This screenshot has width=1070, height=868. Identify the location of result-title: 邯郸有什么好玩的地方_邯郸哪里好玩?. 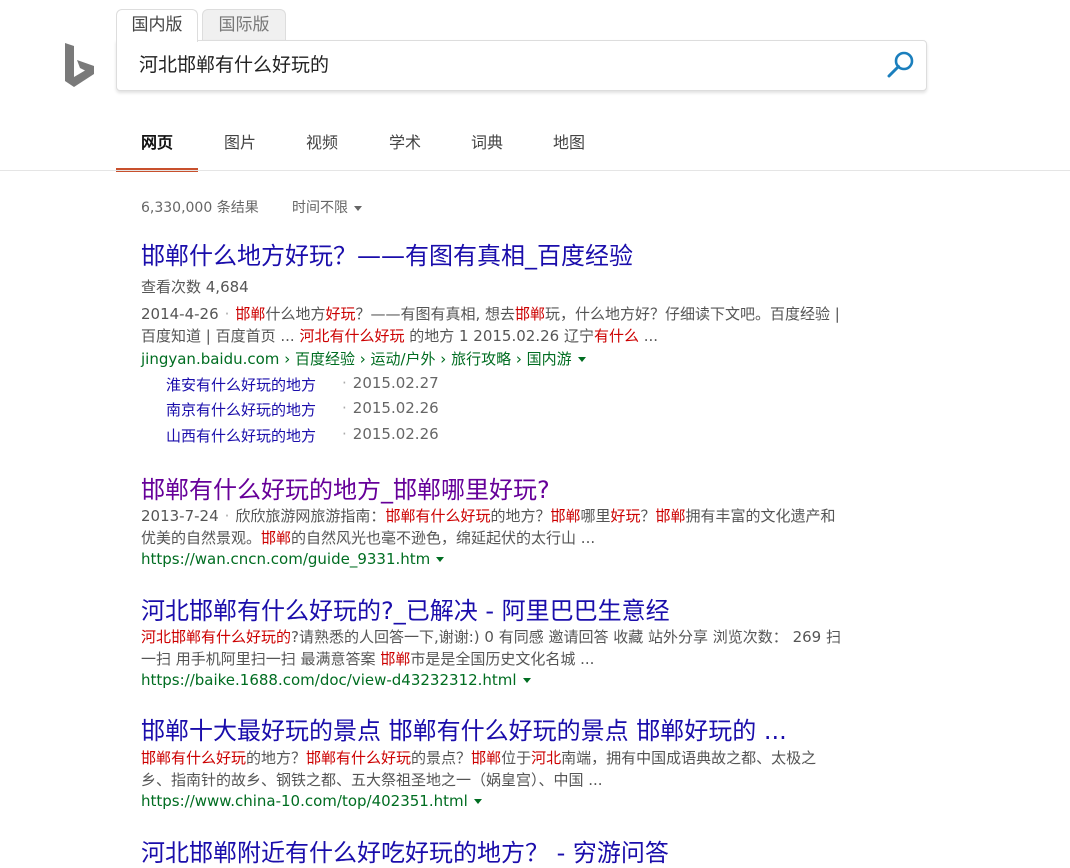
(345, 487).